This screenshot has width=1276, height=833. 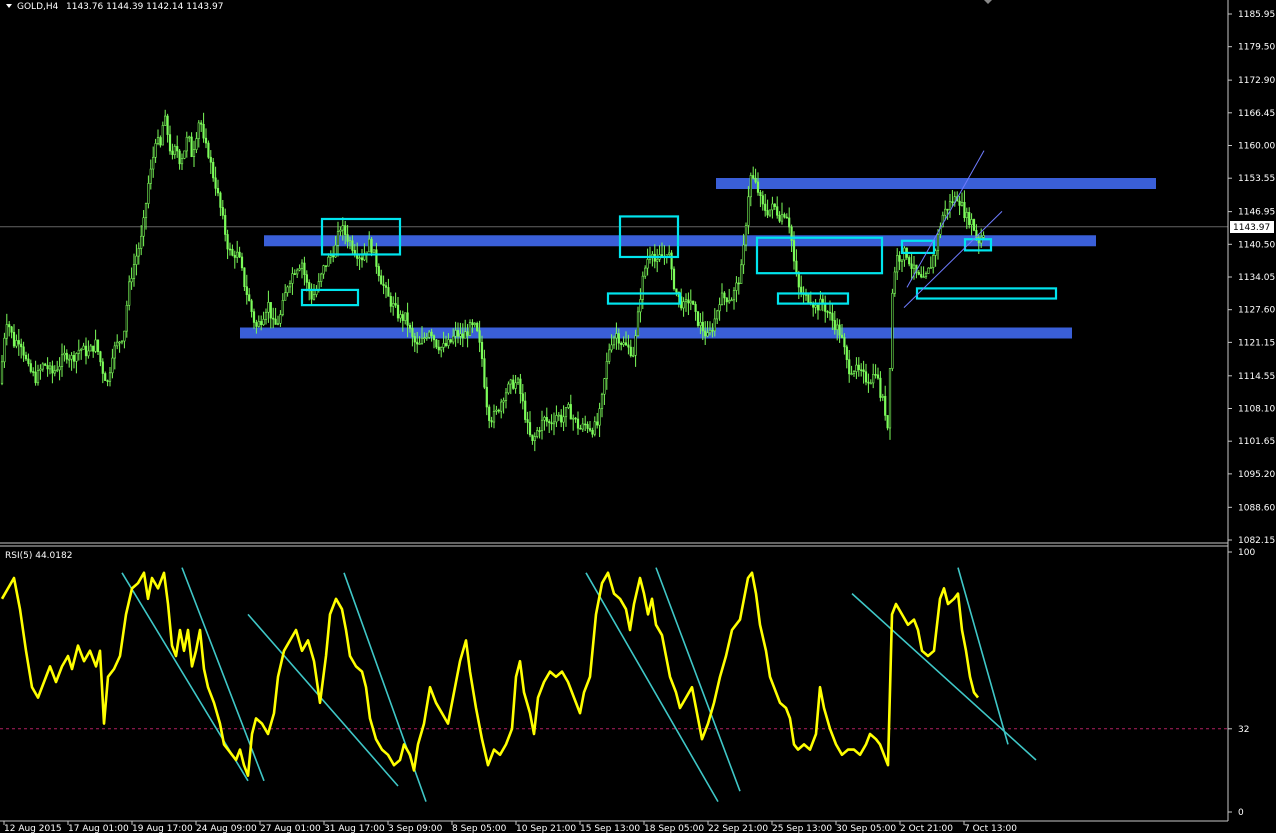 I want to click on price-tick-label: 1082.15, so click(x=1256, y=541).